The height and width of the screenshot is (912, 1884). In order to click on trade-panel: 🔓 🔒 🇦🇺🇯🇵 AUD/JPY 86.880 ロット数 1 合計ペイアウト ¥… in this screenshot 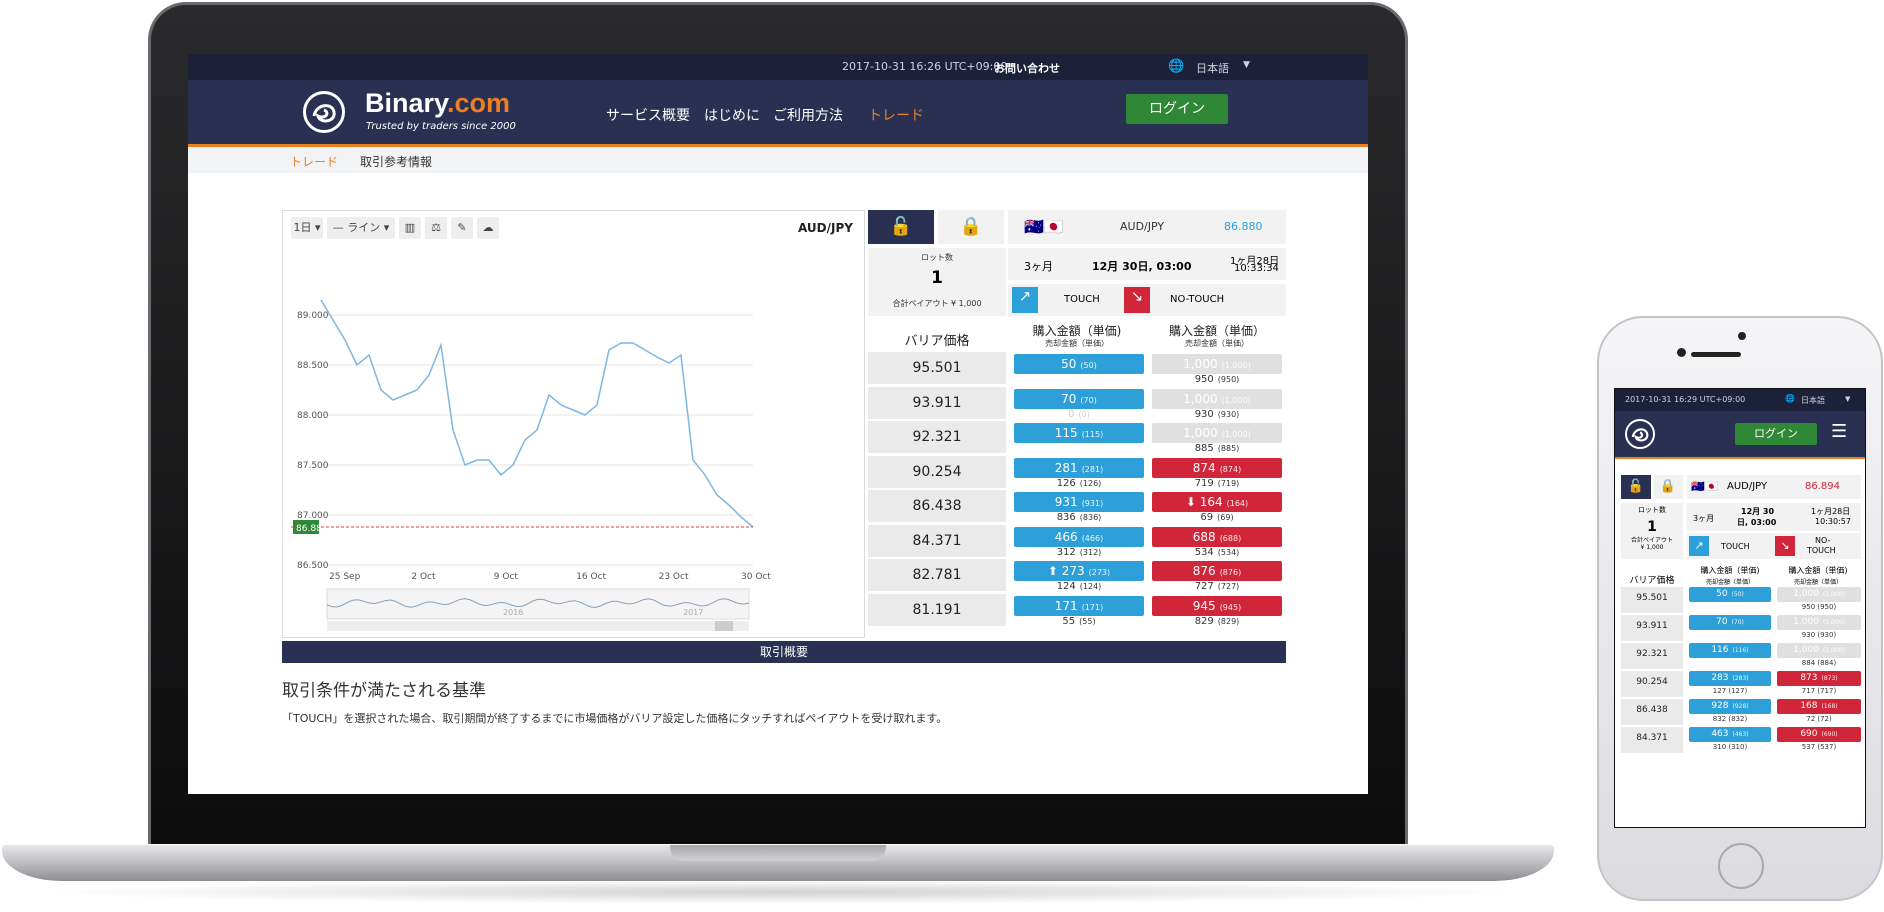, I will do `click(1077, 424)`.